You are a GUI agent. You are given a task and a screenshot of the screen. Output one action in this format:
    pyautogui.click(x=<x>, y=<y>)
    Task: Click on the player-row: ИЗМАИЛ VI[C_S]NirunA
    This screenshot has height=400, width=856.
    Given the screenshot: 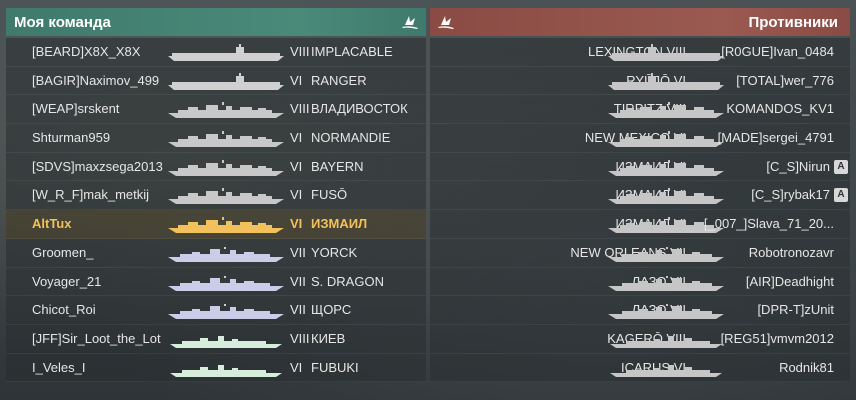 What is the action you would take?
    pyautogui.click(x=640, y=167)
    